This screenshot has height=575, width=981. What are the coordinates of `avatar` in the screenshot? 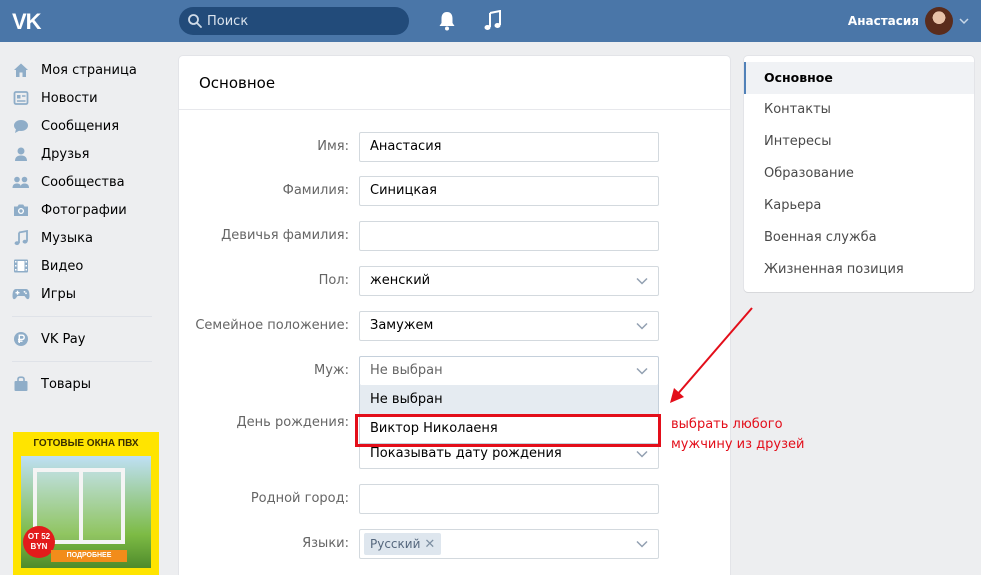 It's located at (939, 21).